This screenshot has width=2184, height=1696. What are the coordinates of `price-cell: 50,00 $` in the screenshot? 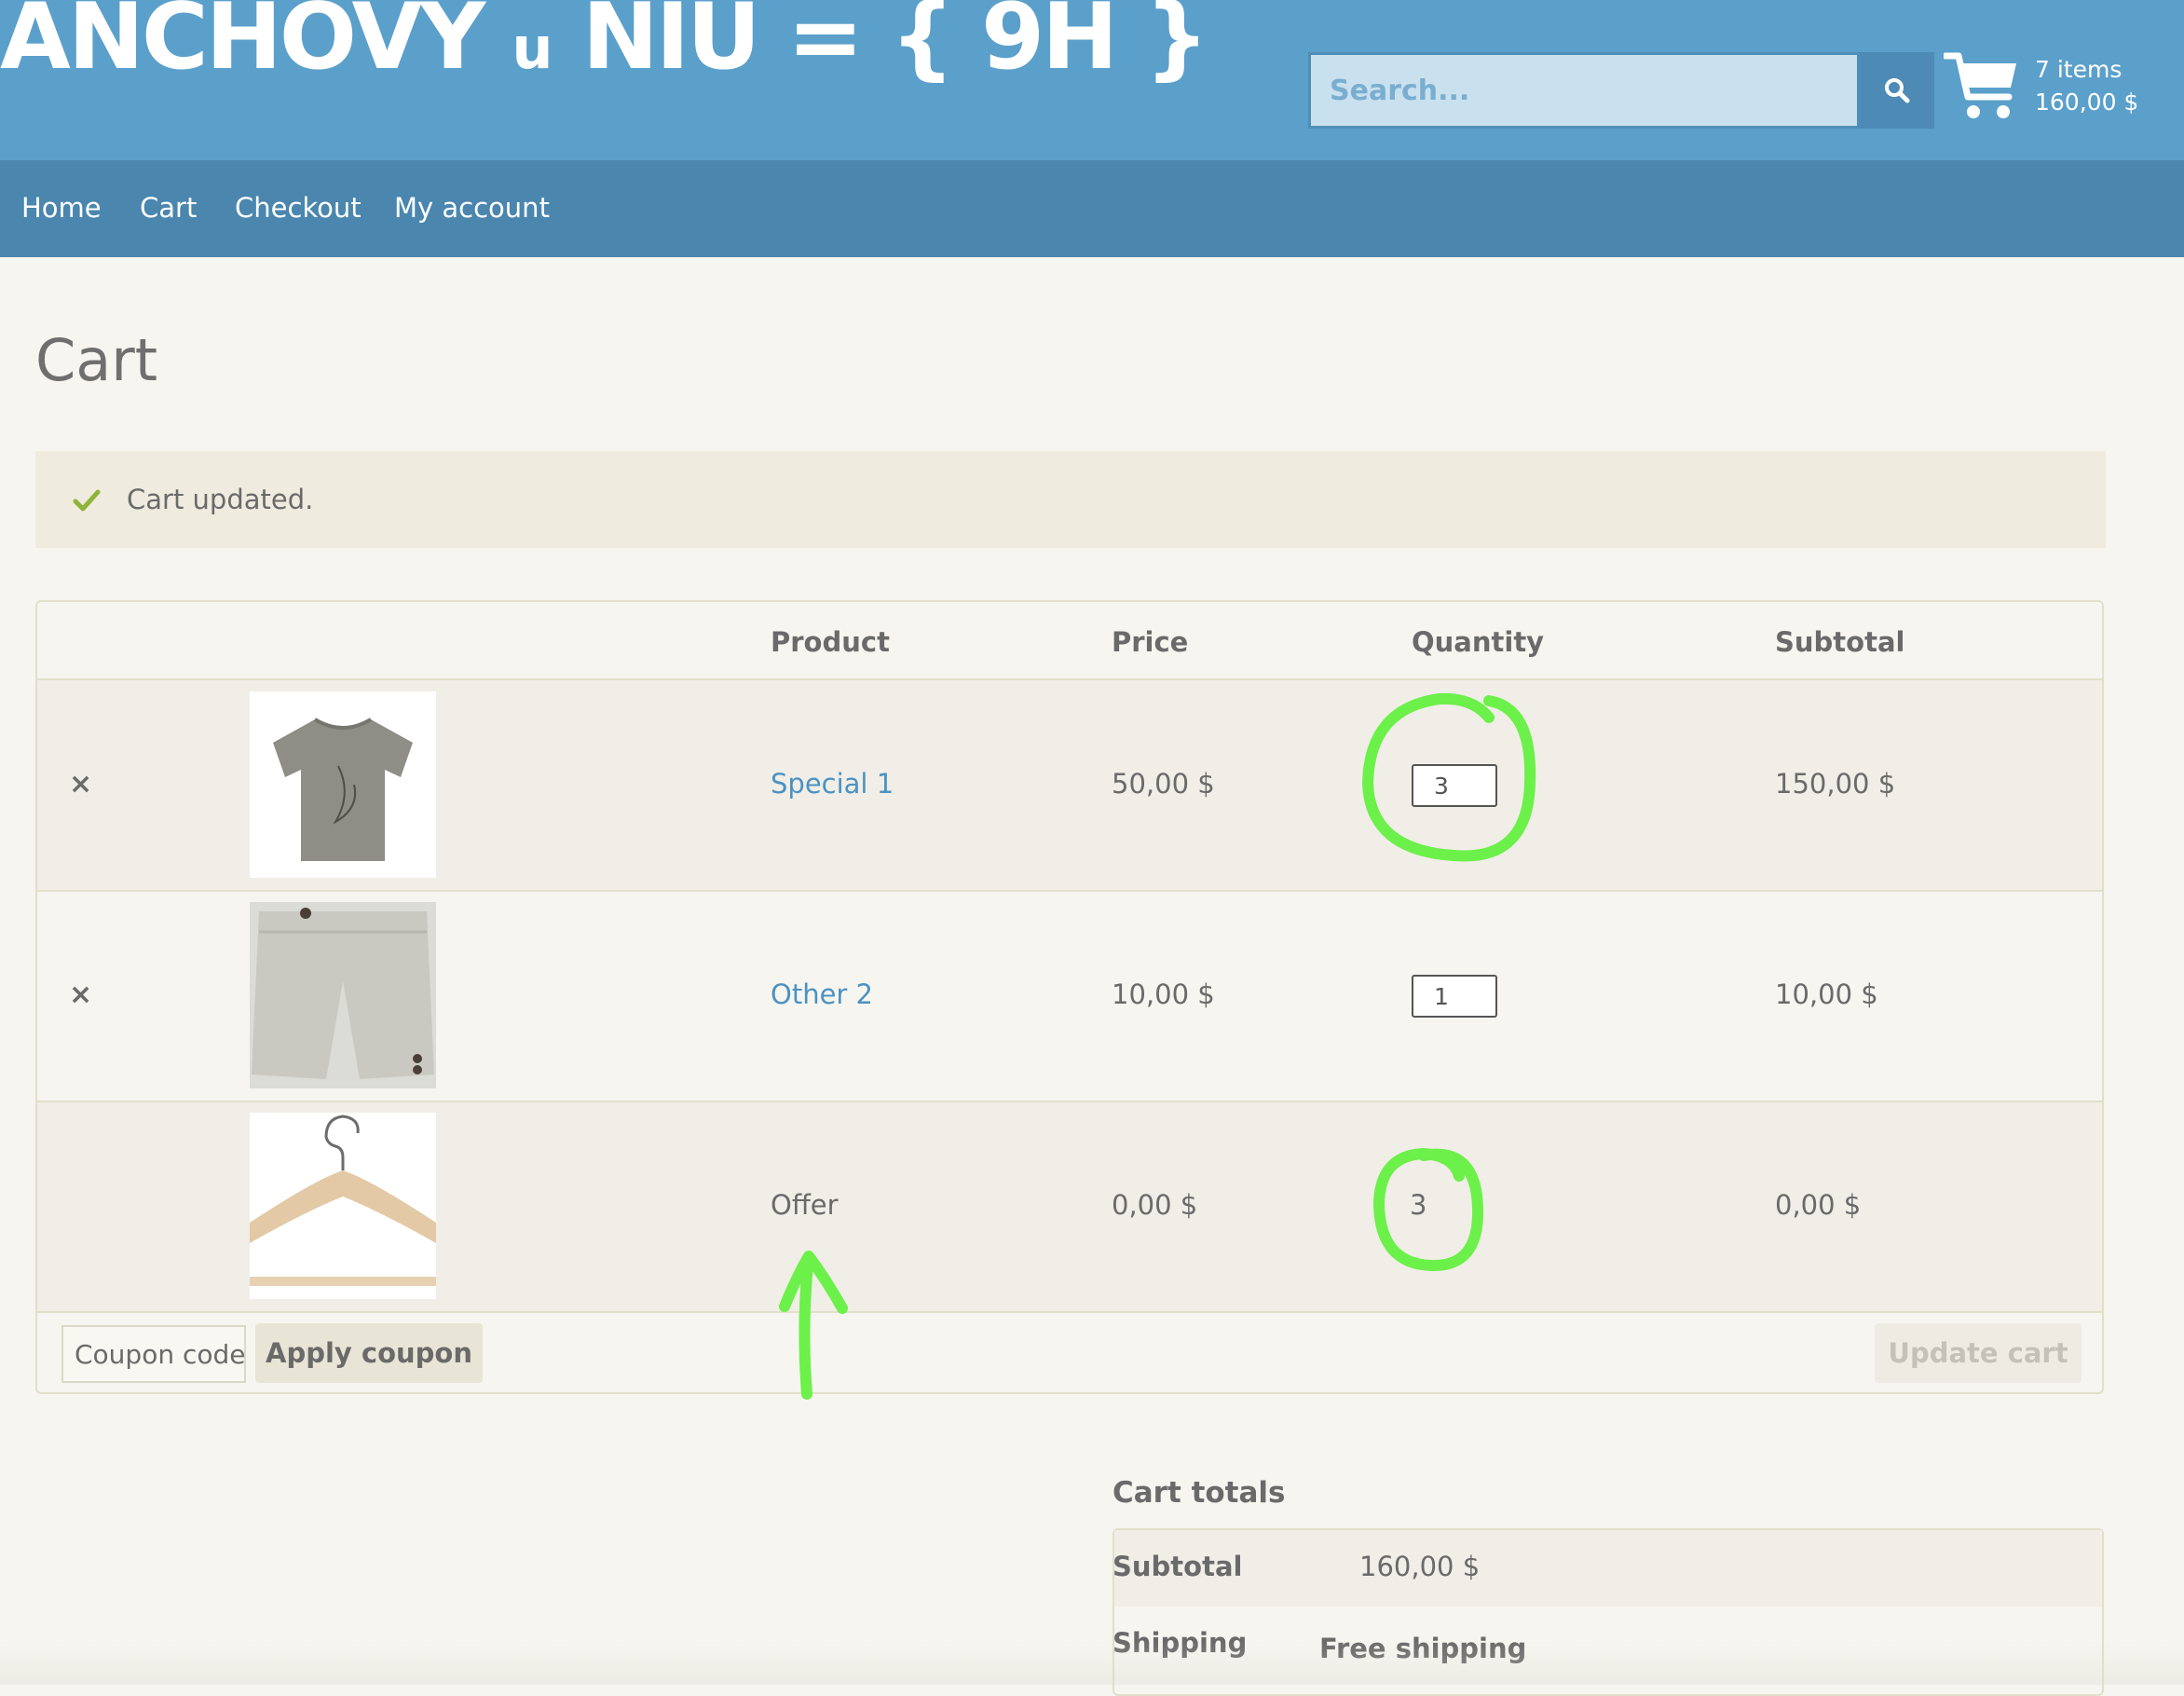 It's located at (1163, 784).